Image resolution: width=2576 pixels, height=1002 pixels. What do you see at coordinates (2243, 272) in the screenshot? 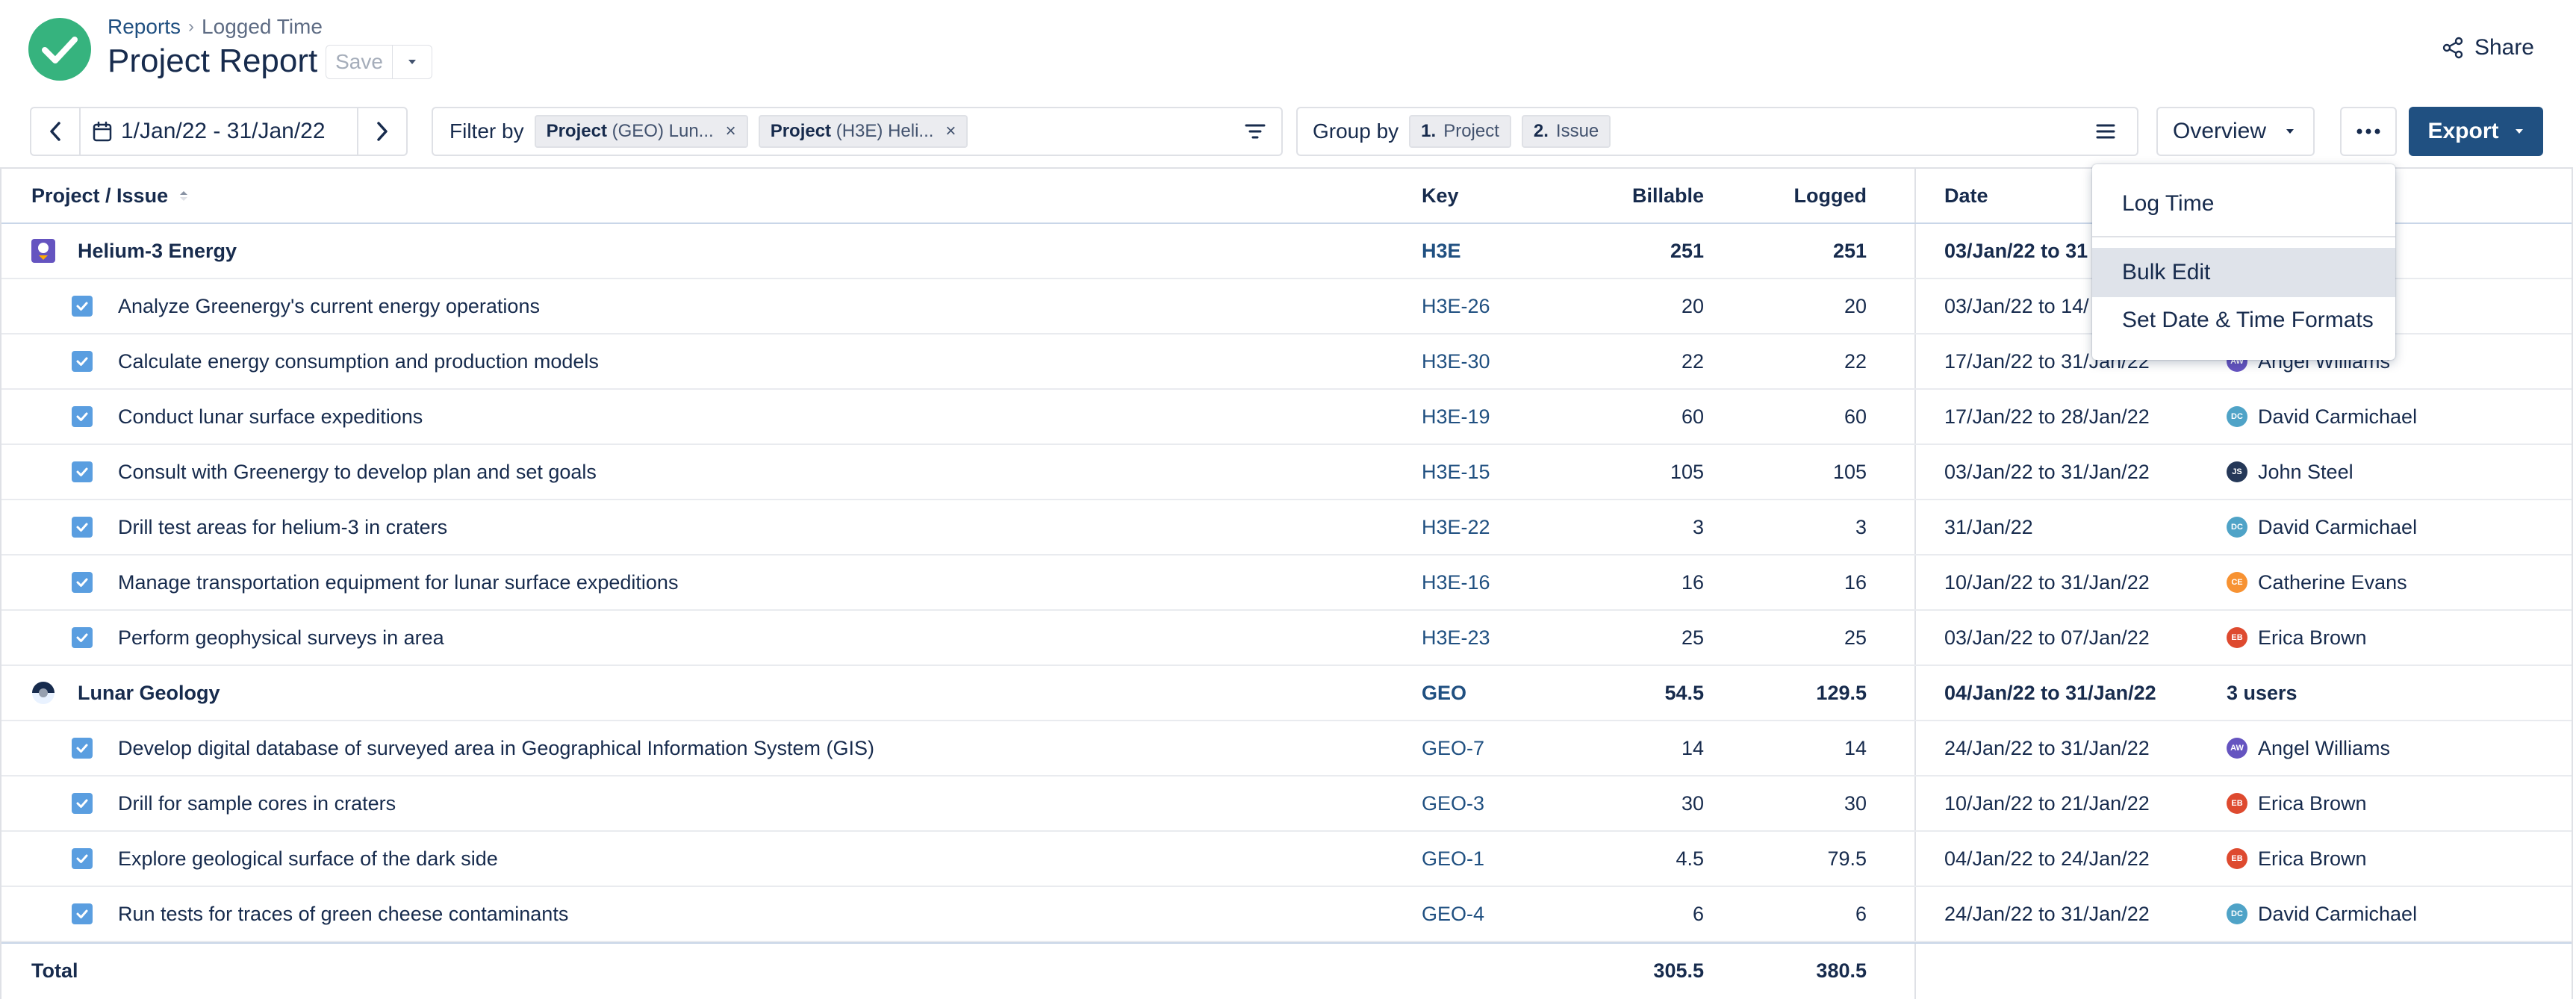
I see `menu-item-bulk-edit: Bulk Edit` at bounding box center [2243, 272].